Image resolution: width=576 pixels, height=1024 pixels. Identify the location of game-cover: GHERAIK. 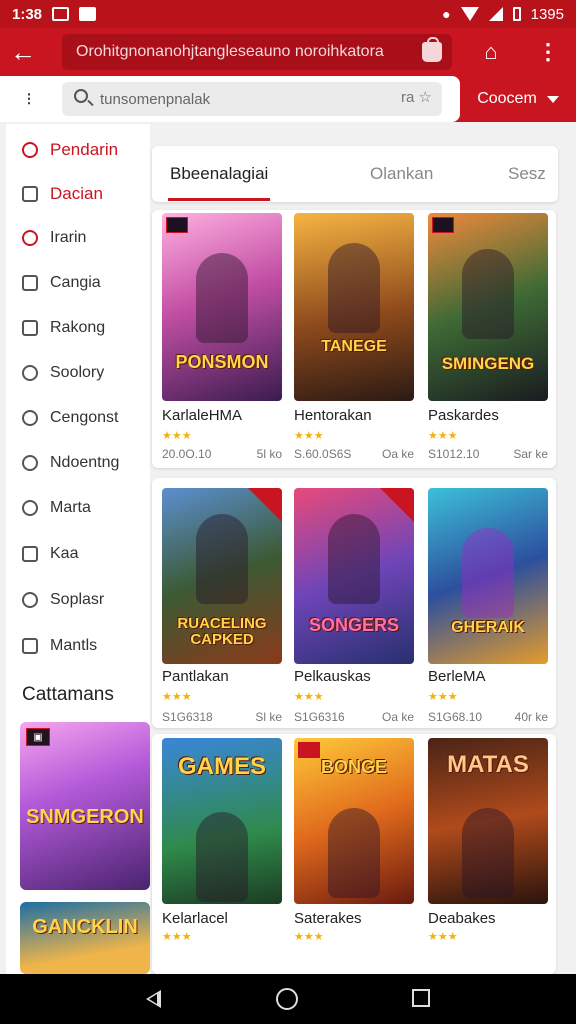
(488, 576).